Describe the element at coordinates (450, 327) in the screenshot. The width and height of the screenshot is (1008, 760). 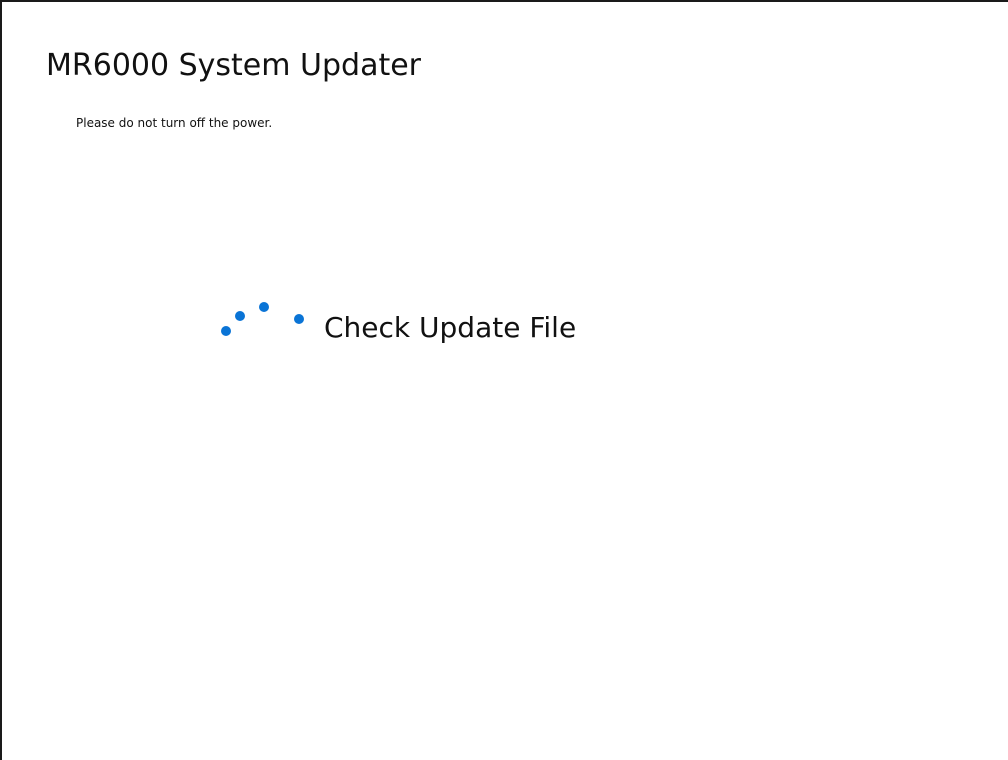
I see `status-text: Check Update File` at that location.